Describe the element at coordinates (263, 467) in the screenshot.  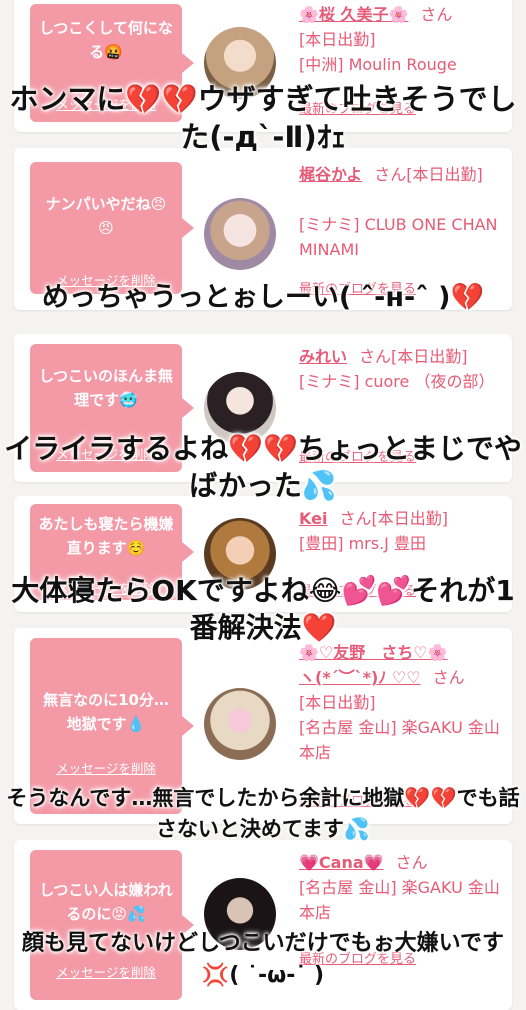
I see `overlay-caption-3: イライラするよね💔💔ちょっとまじでやばかった💦` at that location.